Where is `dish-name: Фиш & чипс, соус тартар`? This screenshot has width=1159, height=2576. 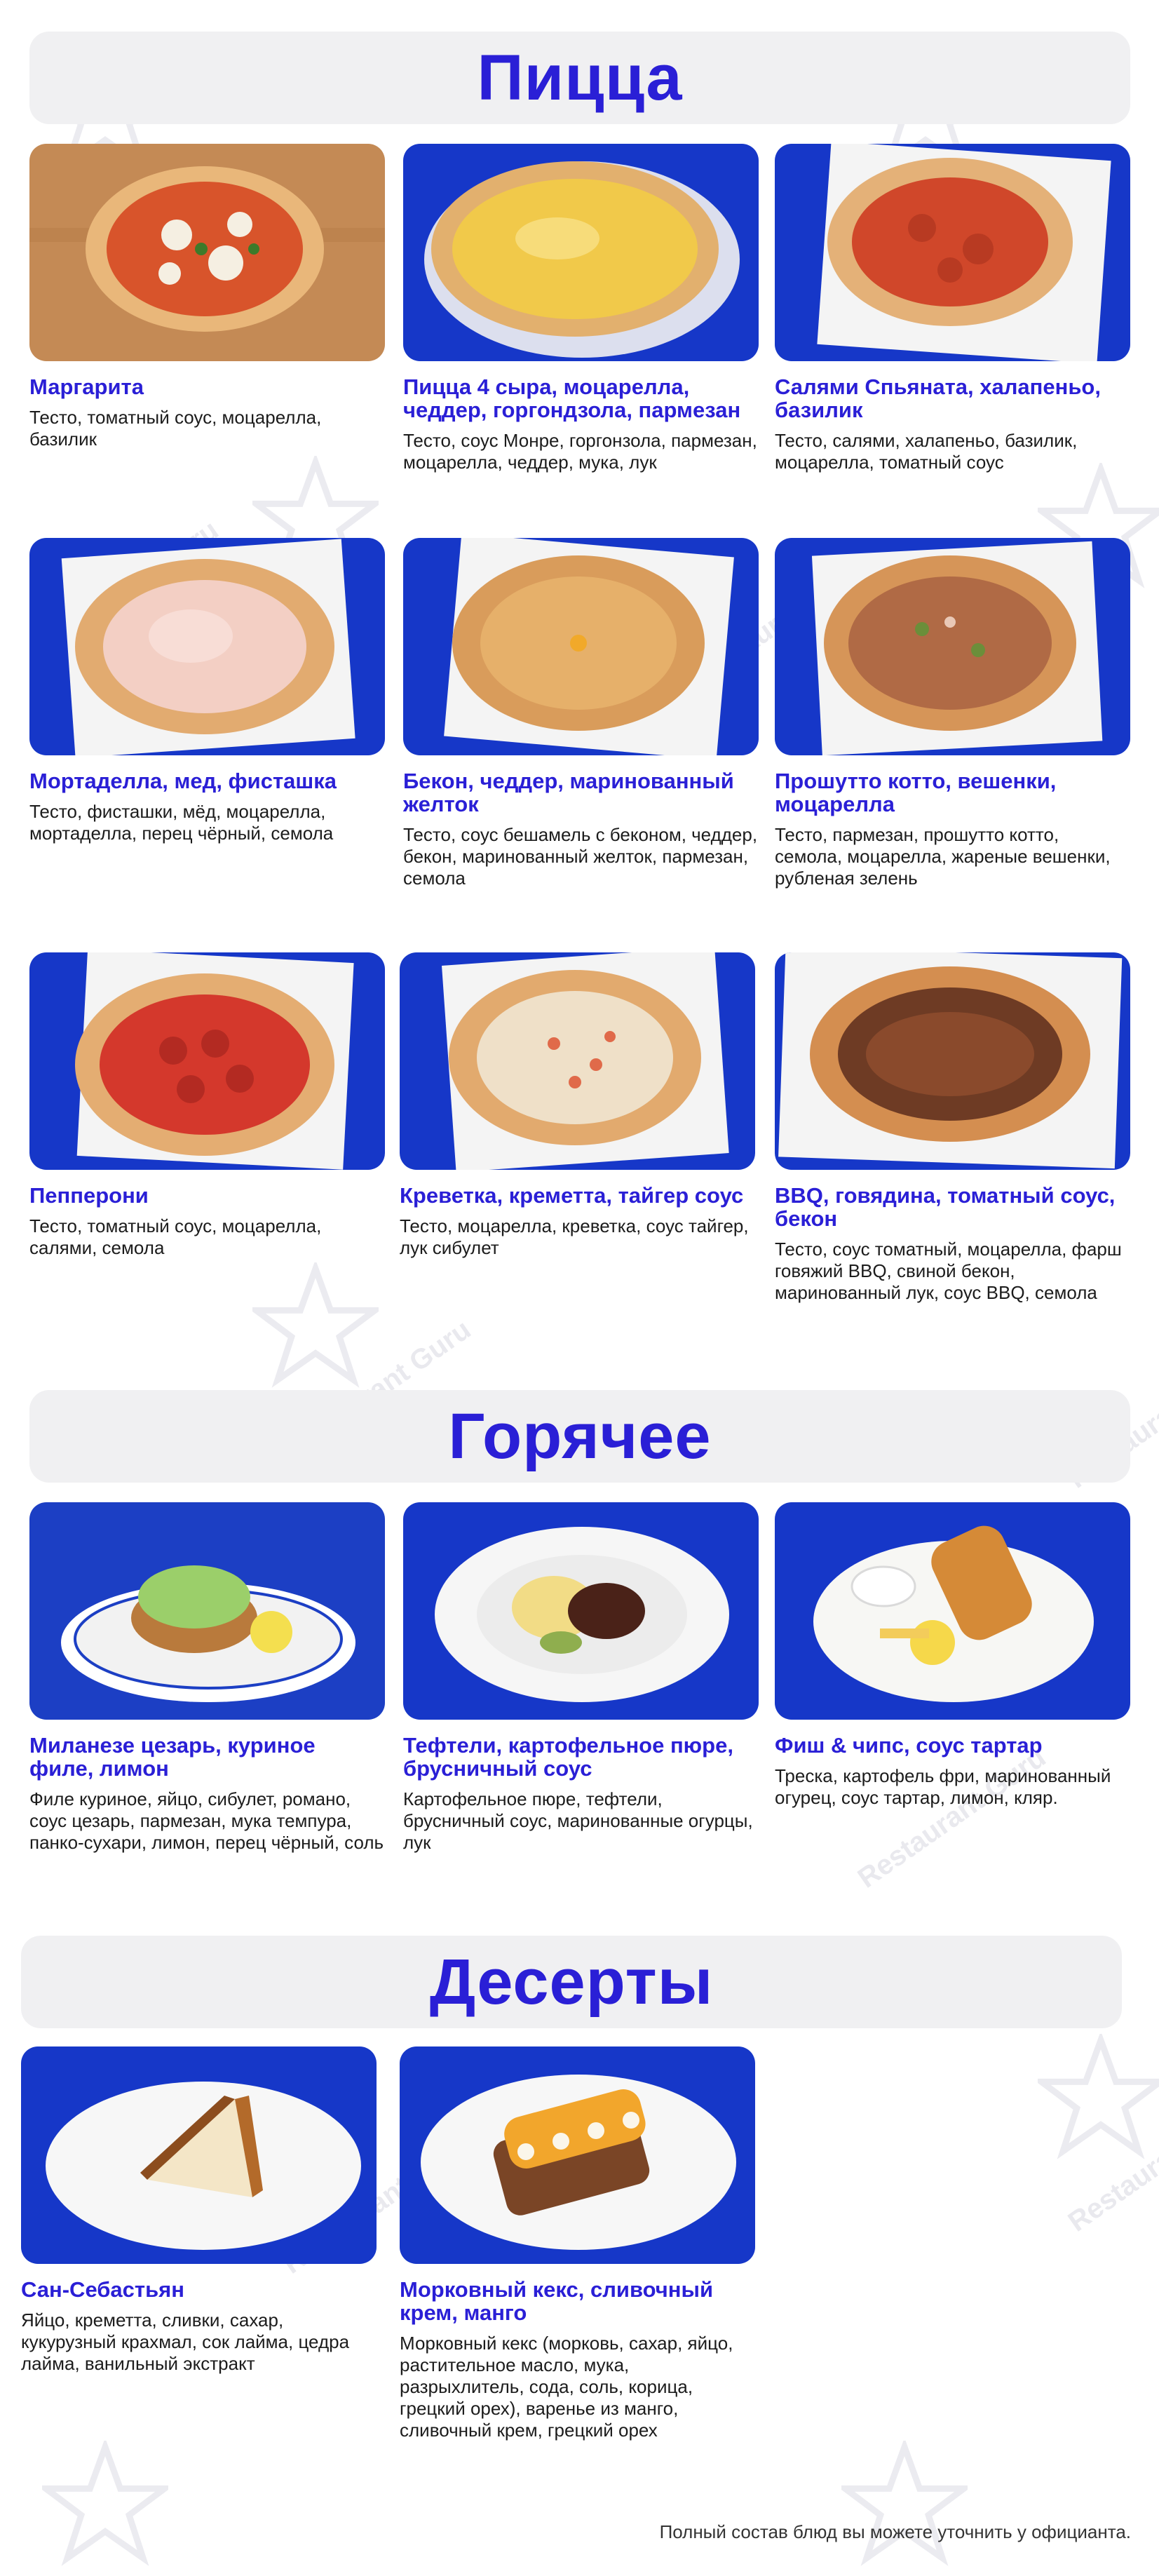
dish-name: Фиш & чипс, соус тартар is located at coordinates (909, 1745).